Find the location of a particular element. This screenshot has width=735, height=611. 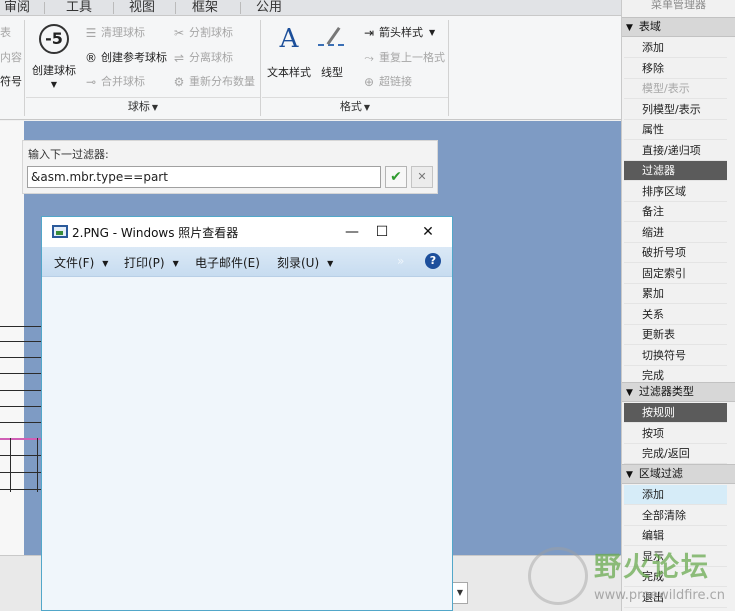

line-style-icon is located at coordinates (332, 39).